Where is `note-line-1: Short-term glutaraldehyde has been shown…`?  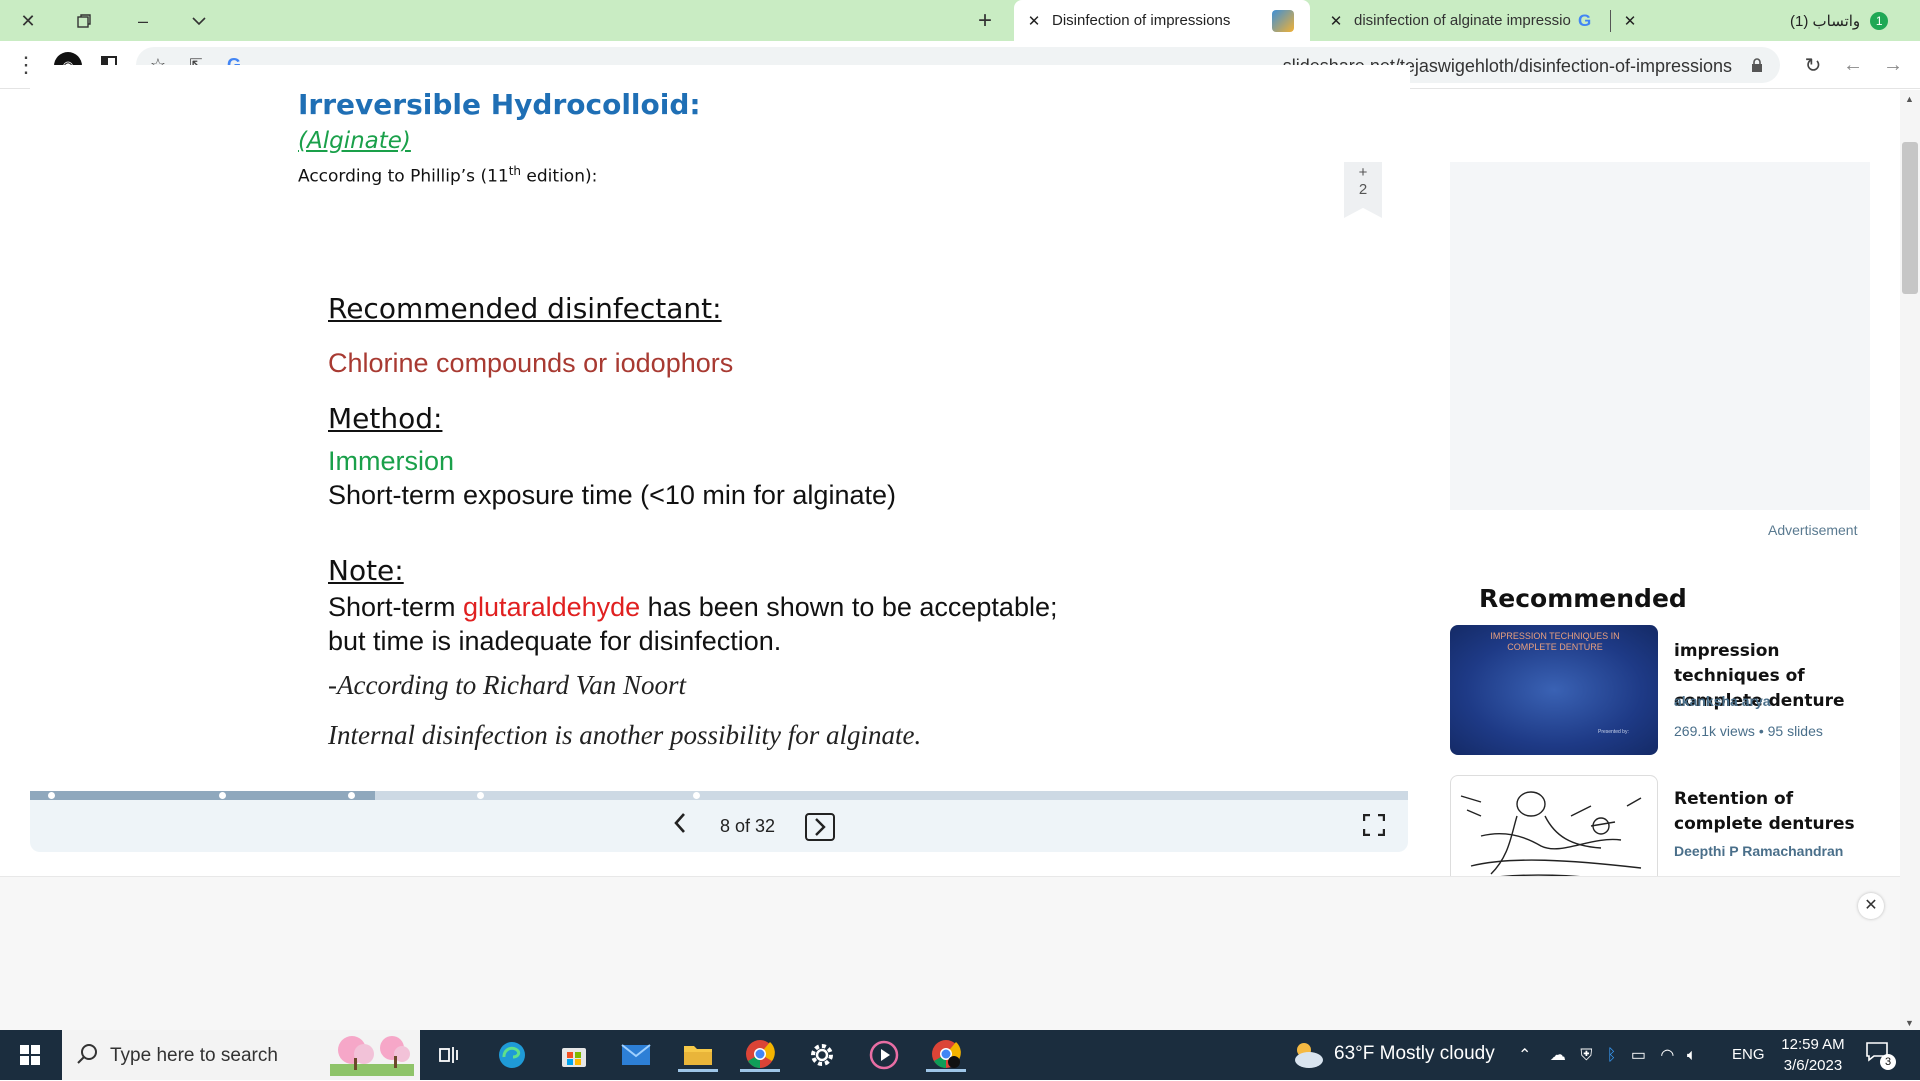
note-line-1: Short-term glutaraldehyde has been shown… is located at coordinates (693, 607).